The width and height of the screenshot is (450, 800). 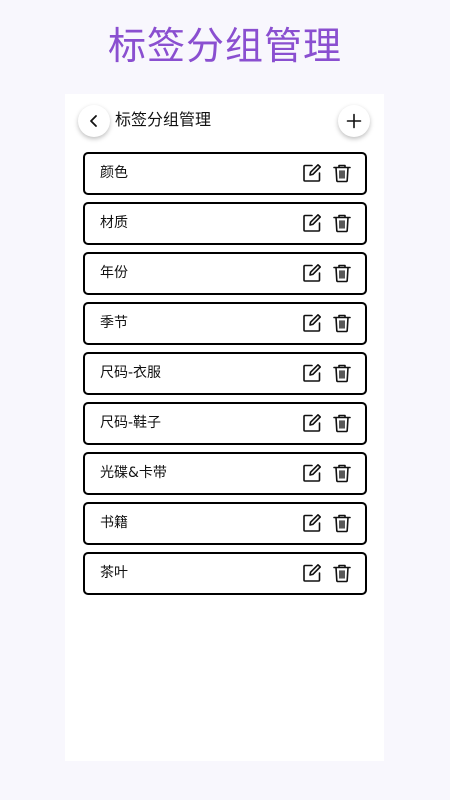 What do you see at coordinates (225, 223) in the screenshot?
I see `tag-group-item: 材质` at bounding box center [225, 223].